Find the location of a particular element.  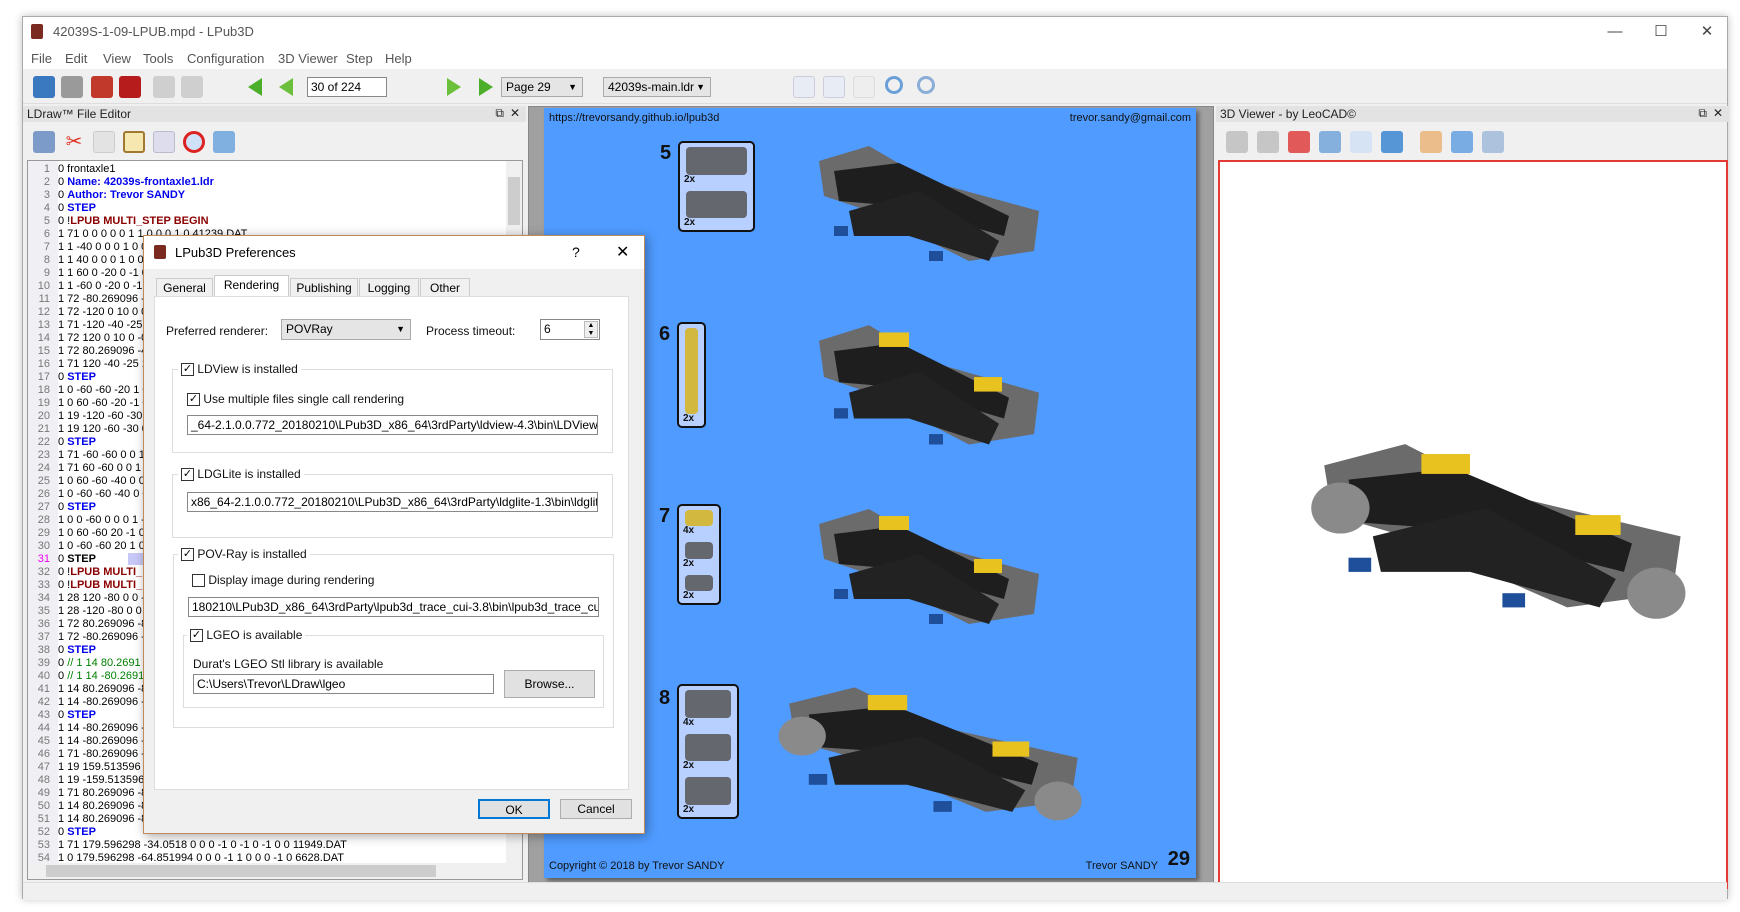

code-line: 1 0 60 -60 20 -1 0 is located at coordinates (101, 533).